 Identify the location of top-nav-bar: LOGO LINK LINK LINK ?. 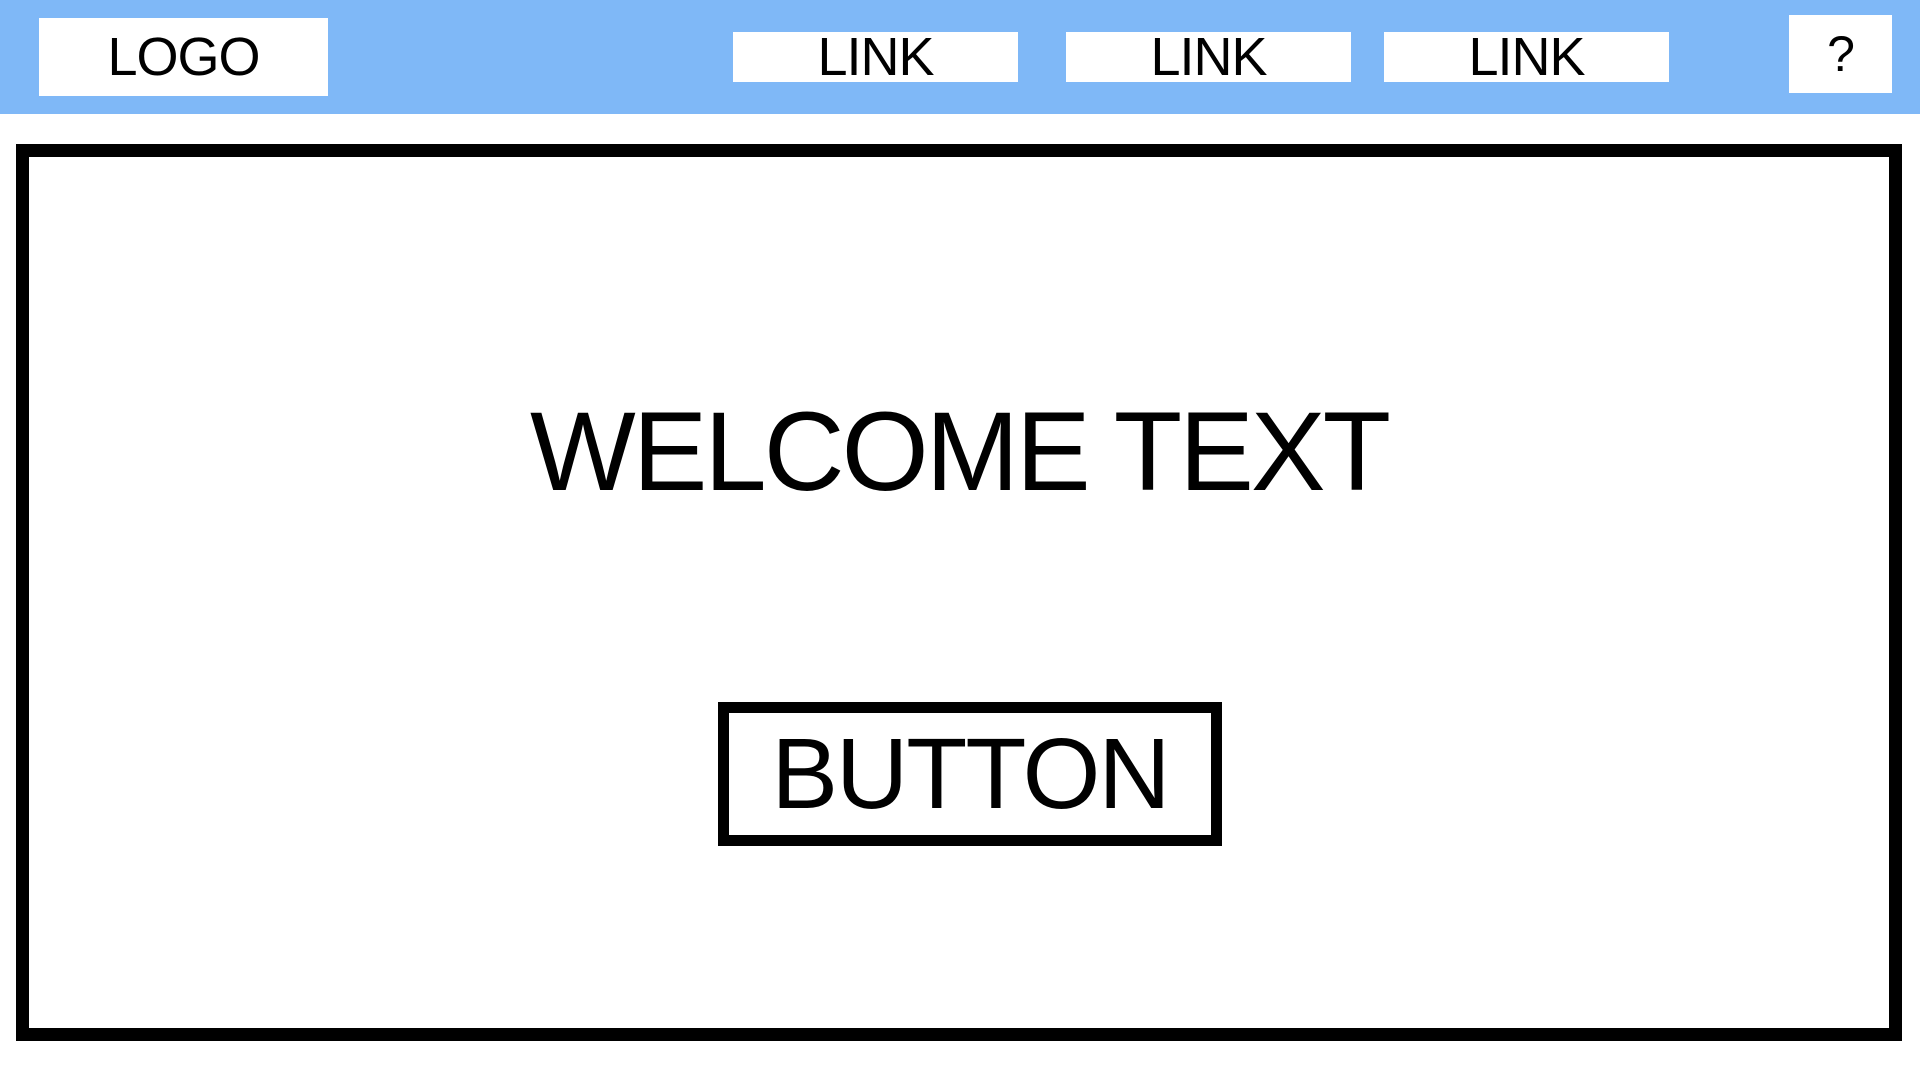
(960, 57).